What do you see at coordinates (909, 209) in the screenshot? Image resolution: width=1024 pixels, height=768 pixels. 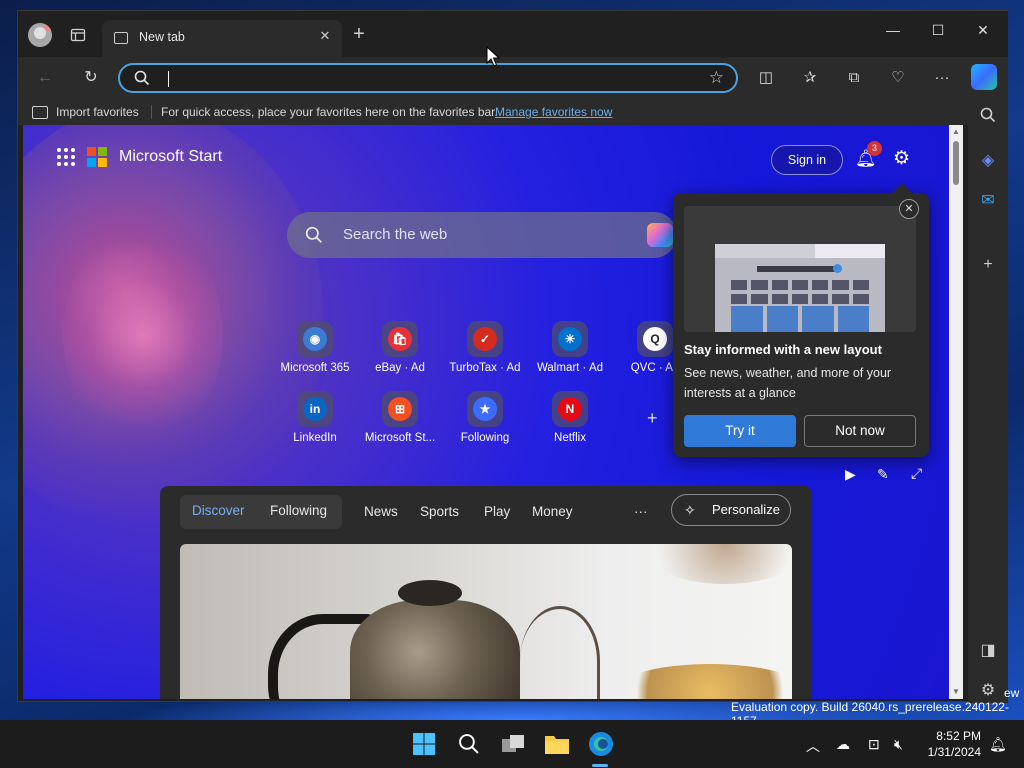 I see `close-popup-icon: ✕` at bounding box center [909, 209].